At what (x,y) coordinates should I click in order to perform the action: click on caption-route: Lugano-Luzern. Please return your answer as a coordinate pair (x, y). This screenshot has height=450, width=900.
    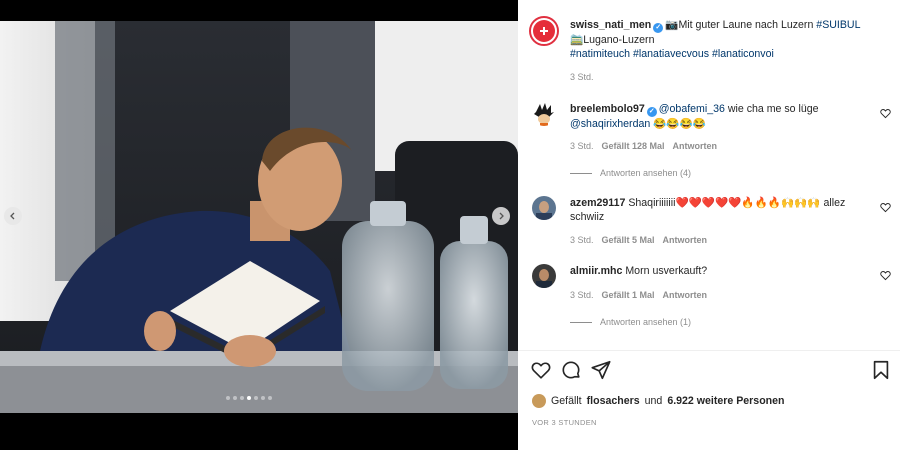
    Looking at the image, I should click on (619, 40).